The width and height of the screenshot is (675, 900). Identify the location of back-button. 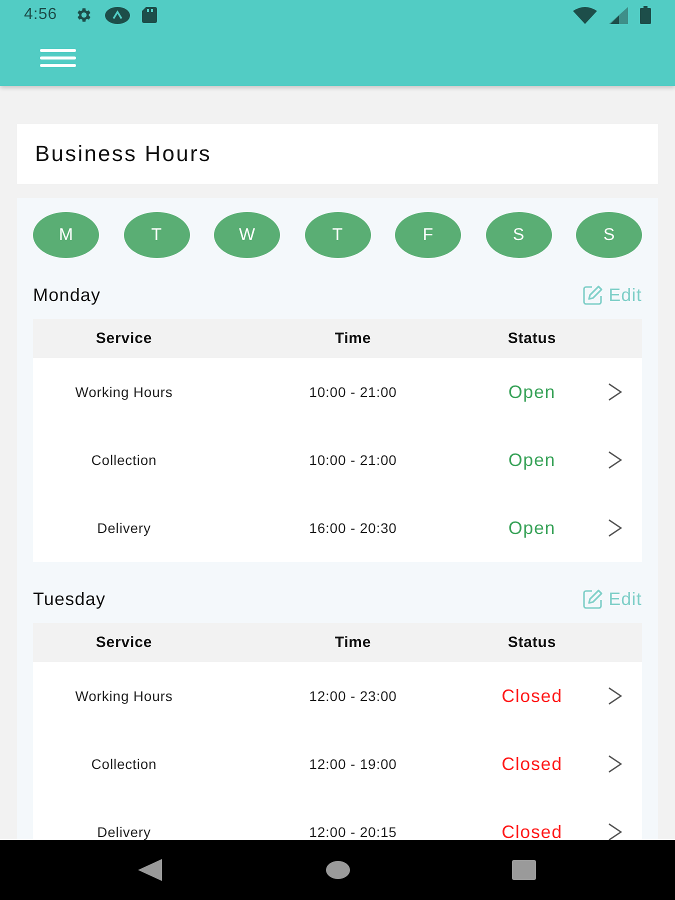
(150, 870).